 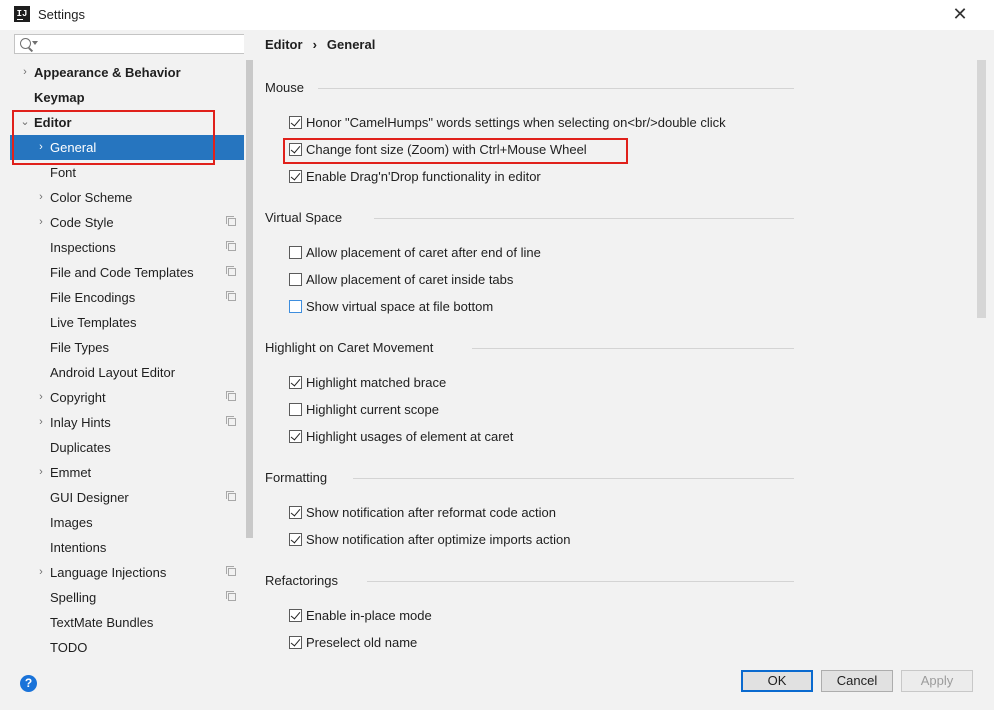 I want to click on search-dropdown-icon, so click(x=35, y=43).